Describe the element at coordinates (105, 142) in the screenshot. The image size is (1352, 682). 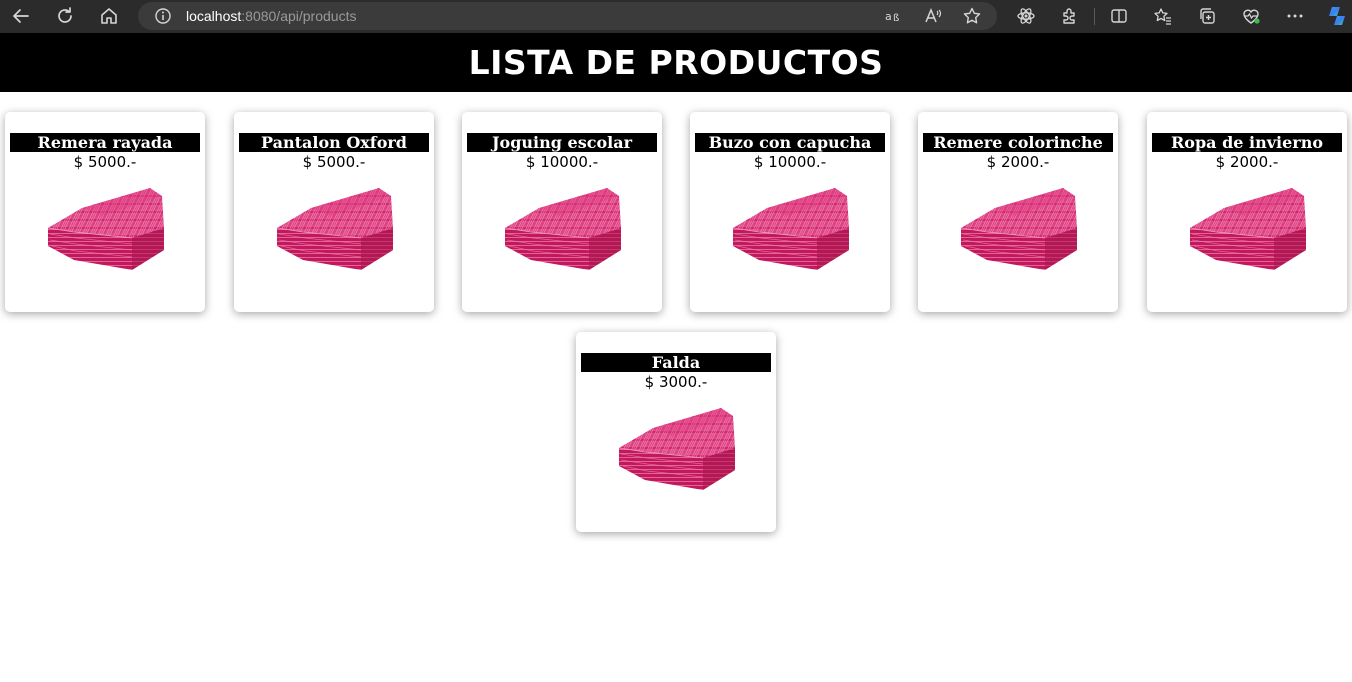
I see `product-name: Remera rayada` at that location.